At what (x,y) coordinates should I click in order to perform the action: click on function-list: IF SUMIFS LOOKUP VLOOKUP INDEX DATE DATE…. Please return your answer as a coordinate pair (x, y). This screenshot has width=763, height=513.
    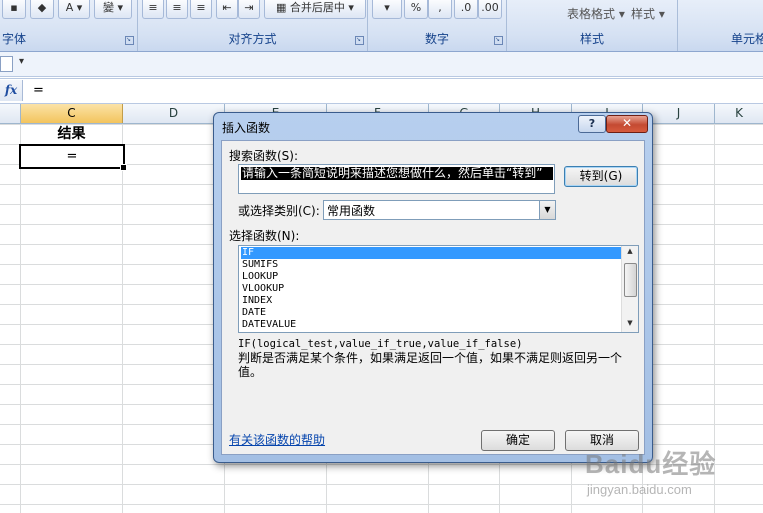
    Looking at the image, I should click on (438, 289).